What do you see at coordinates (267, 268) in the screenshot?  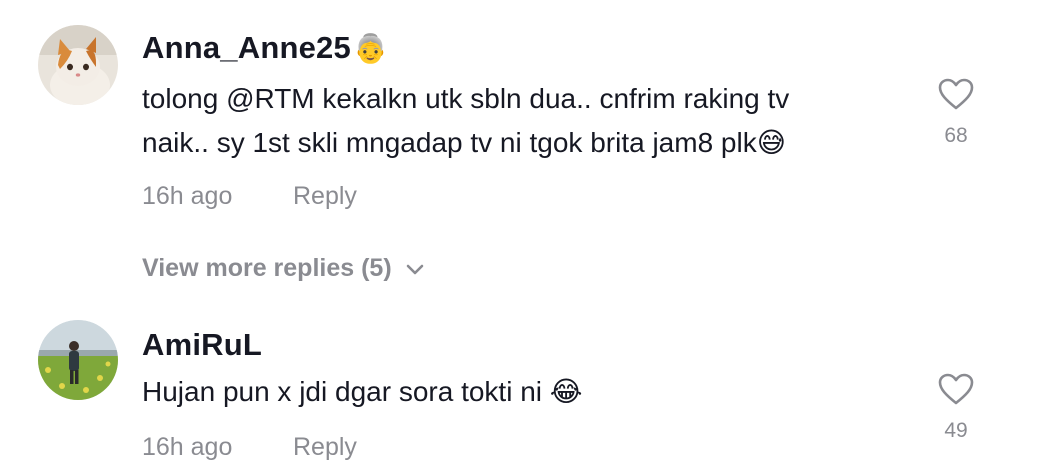 I see `view-more-replies-label: View more replies (5)` at bounding box center [267, 268].